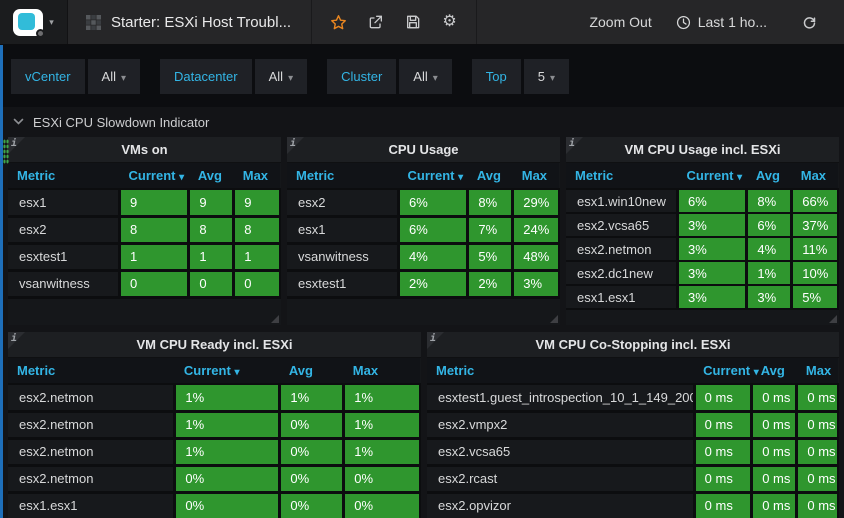 The image size is (844, 518). What do you see at coordinates (153, 203) in the screenshot?
I see `value-cell: 9` at bounding box center [153, 203].